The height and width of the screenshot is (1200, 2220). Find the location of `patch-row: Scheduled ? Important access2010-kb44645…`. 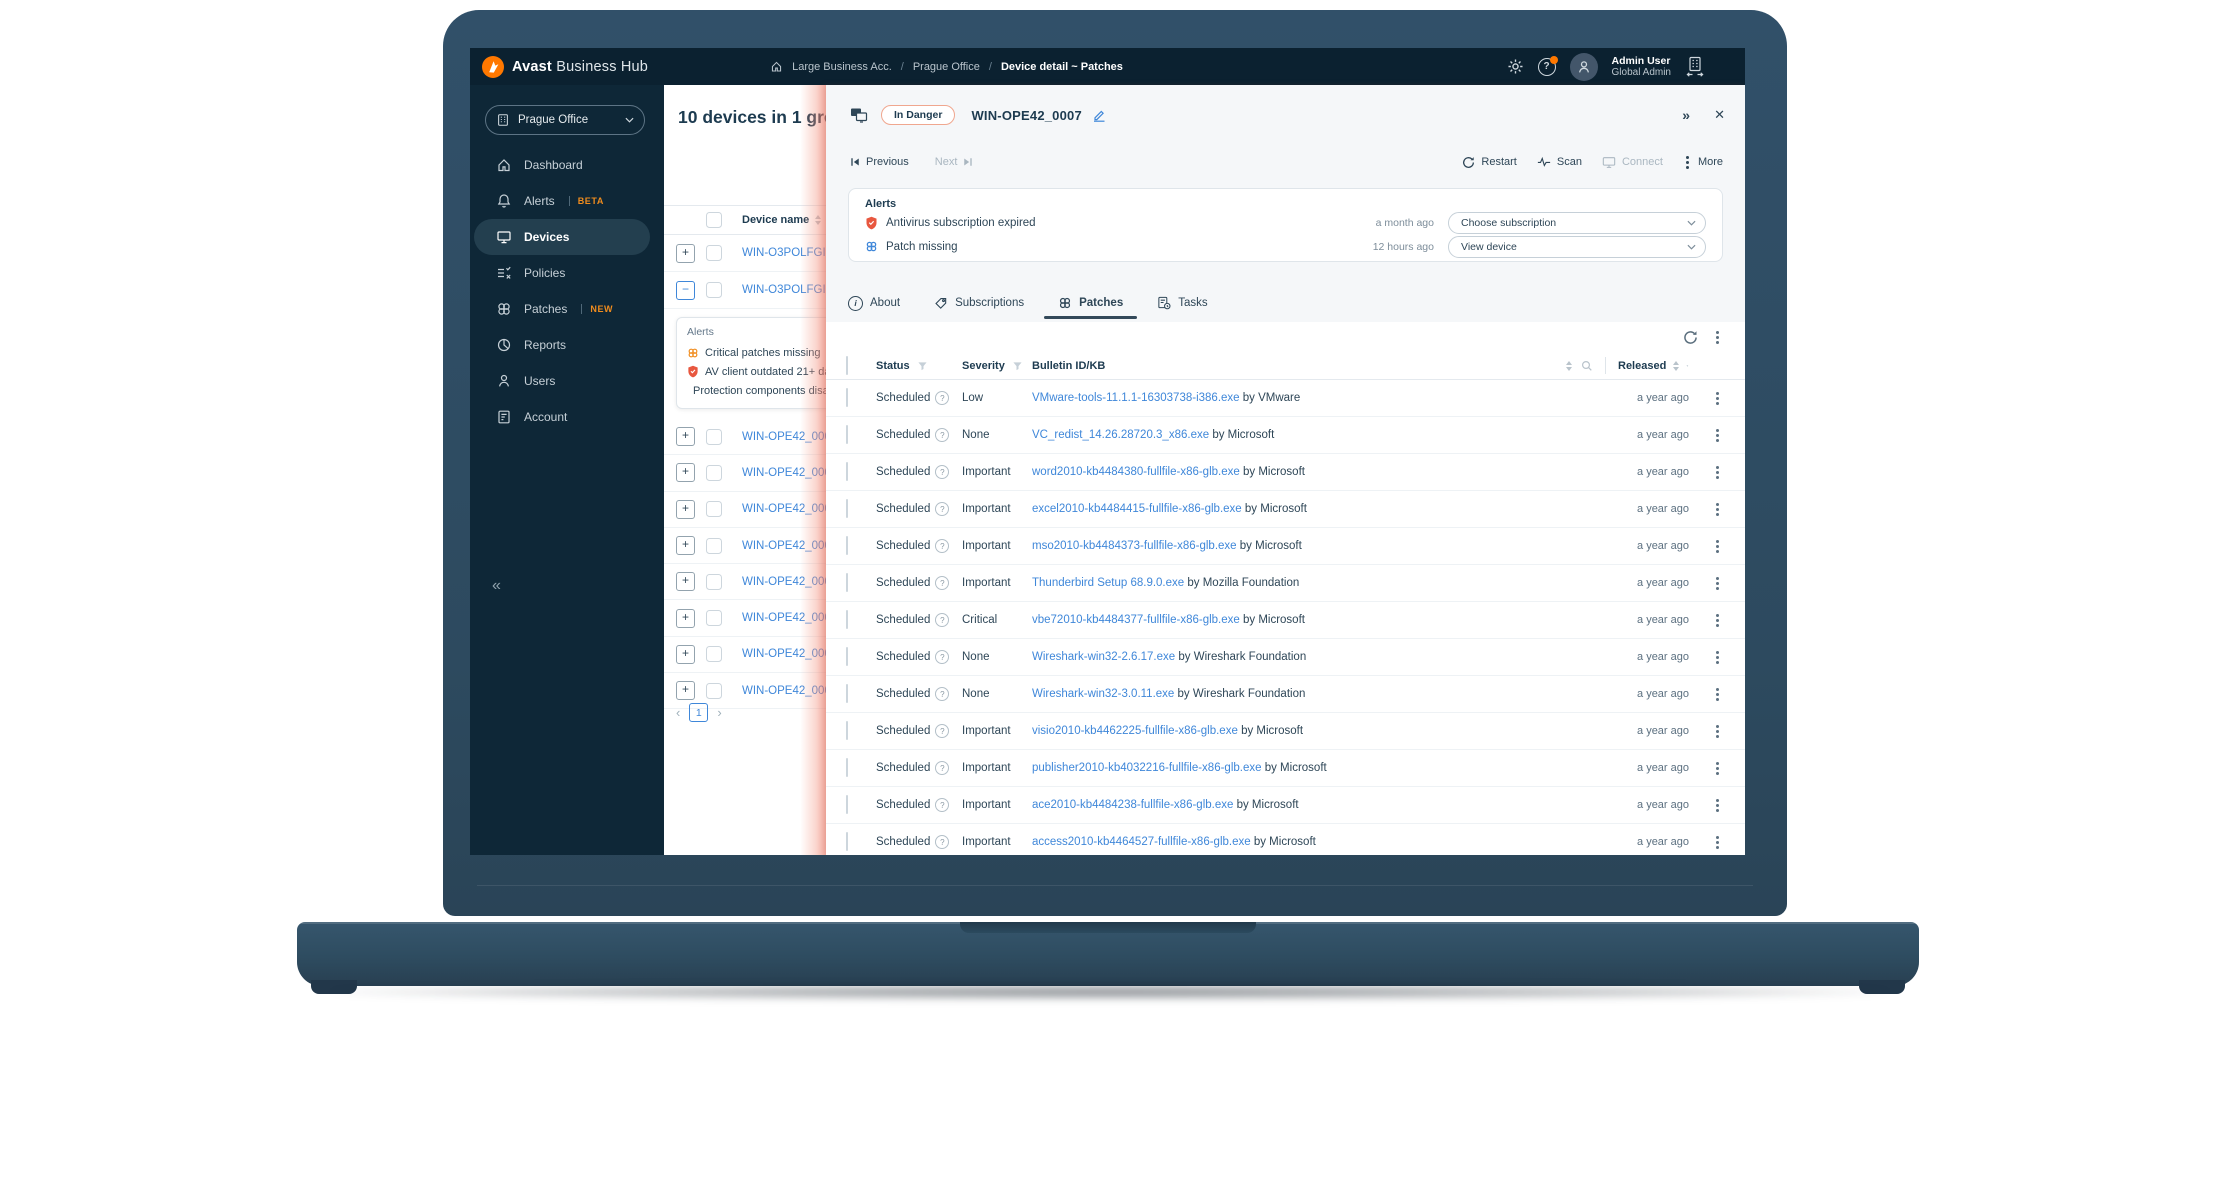

patch-row: Scheduled ? Important access2010-kb44645… is located at coordinates (1285, 839).